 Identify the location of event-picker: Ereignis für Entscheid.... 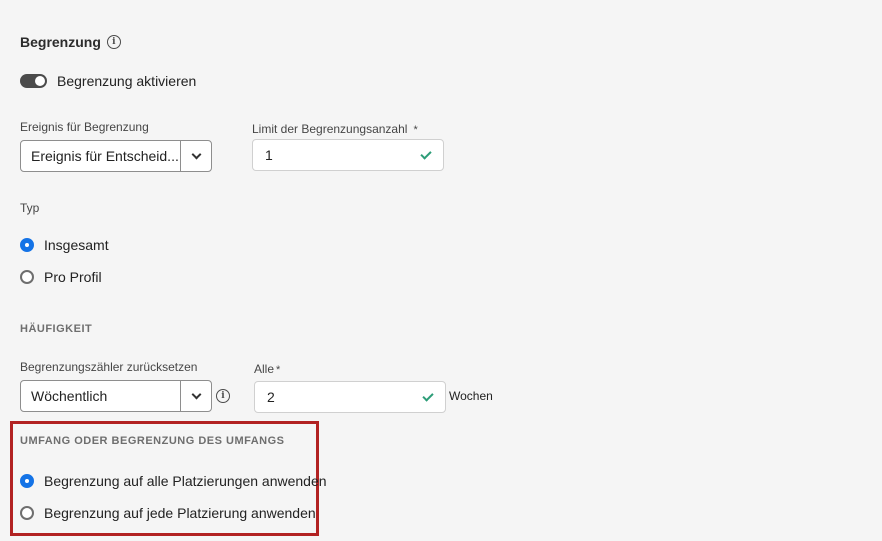
(116, 156).